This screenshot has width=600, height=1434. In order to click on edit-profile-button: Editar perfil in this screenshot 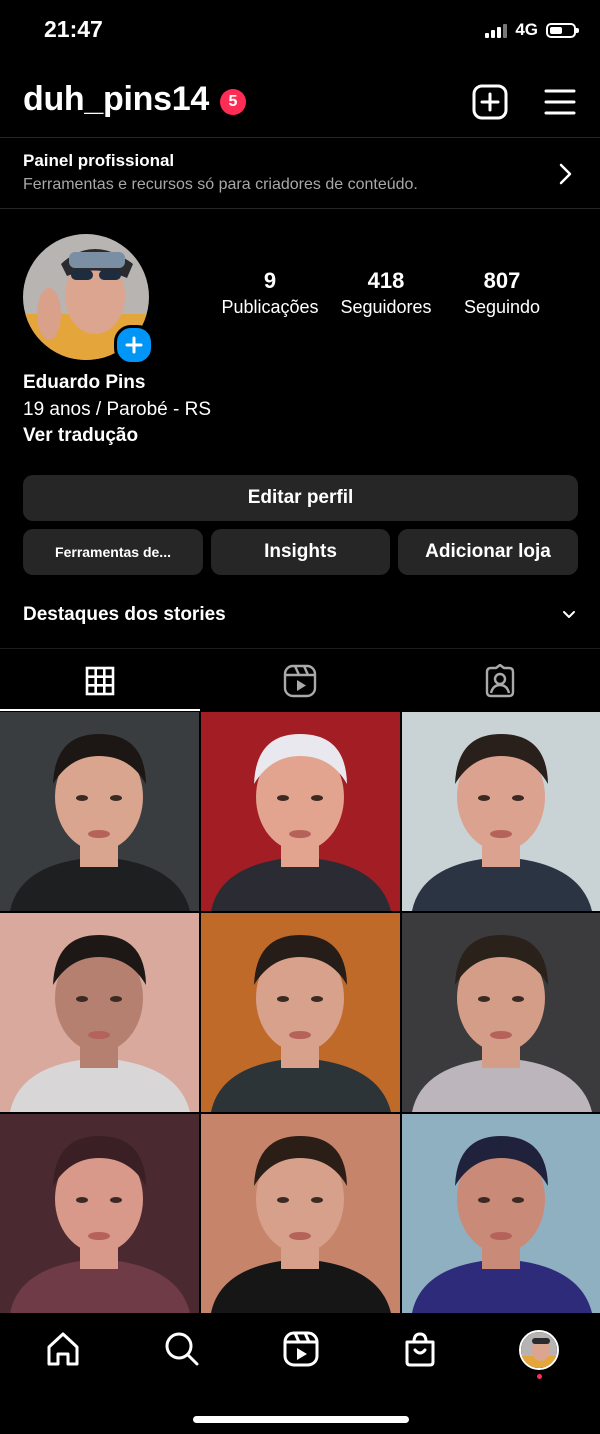, I will do `click(300, 498)`.